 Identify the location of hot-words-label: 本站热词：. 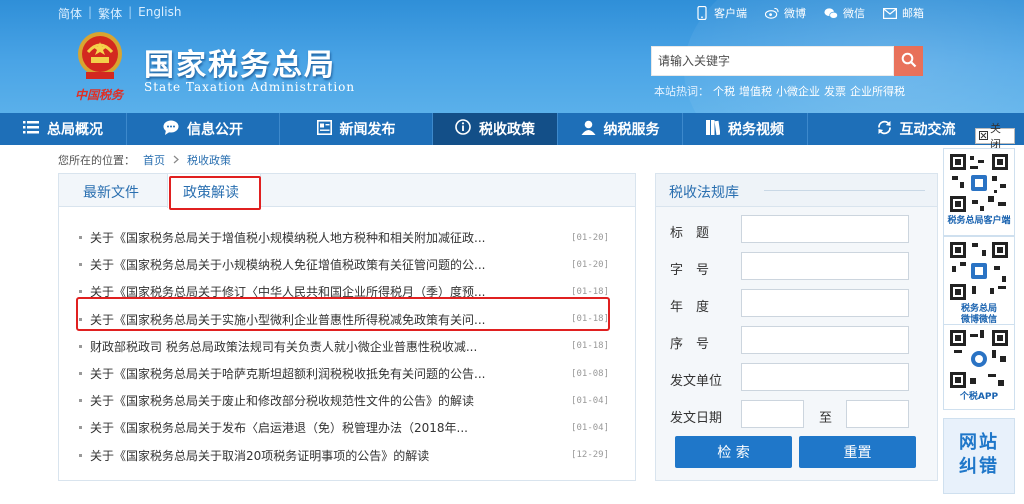
(681, 91).